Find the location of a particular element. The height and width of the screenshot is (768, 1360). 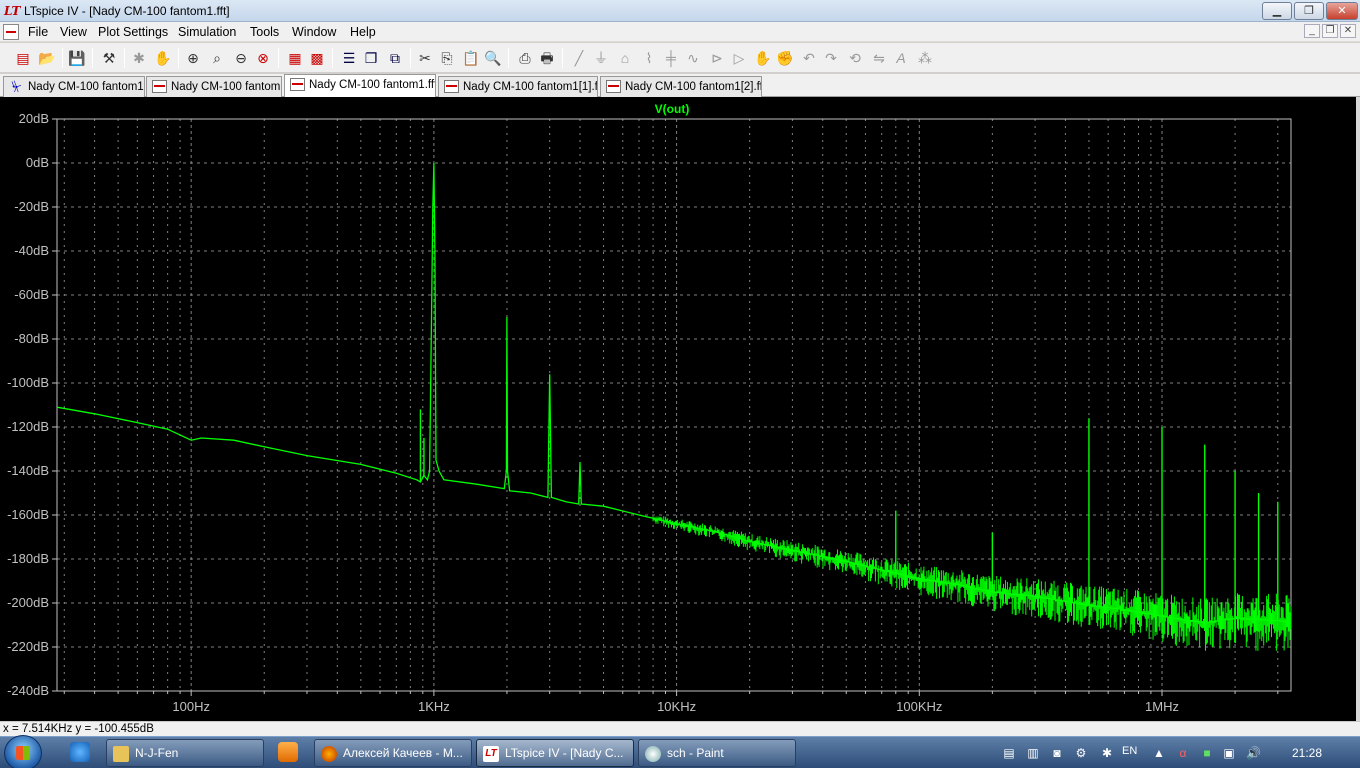

document-waveform-icon is located at coordinates (11, 32).